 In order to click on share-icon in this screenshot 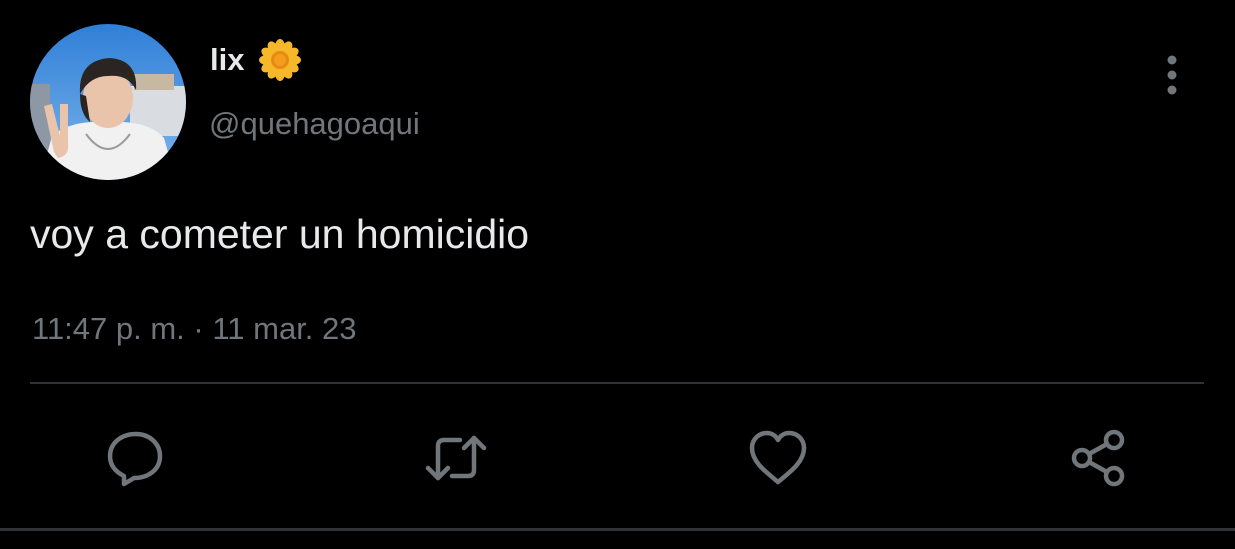, I will do `click(1098, 458)`.